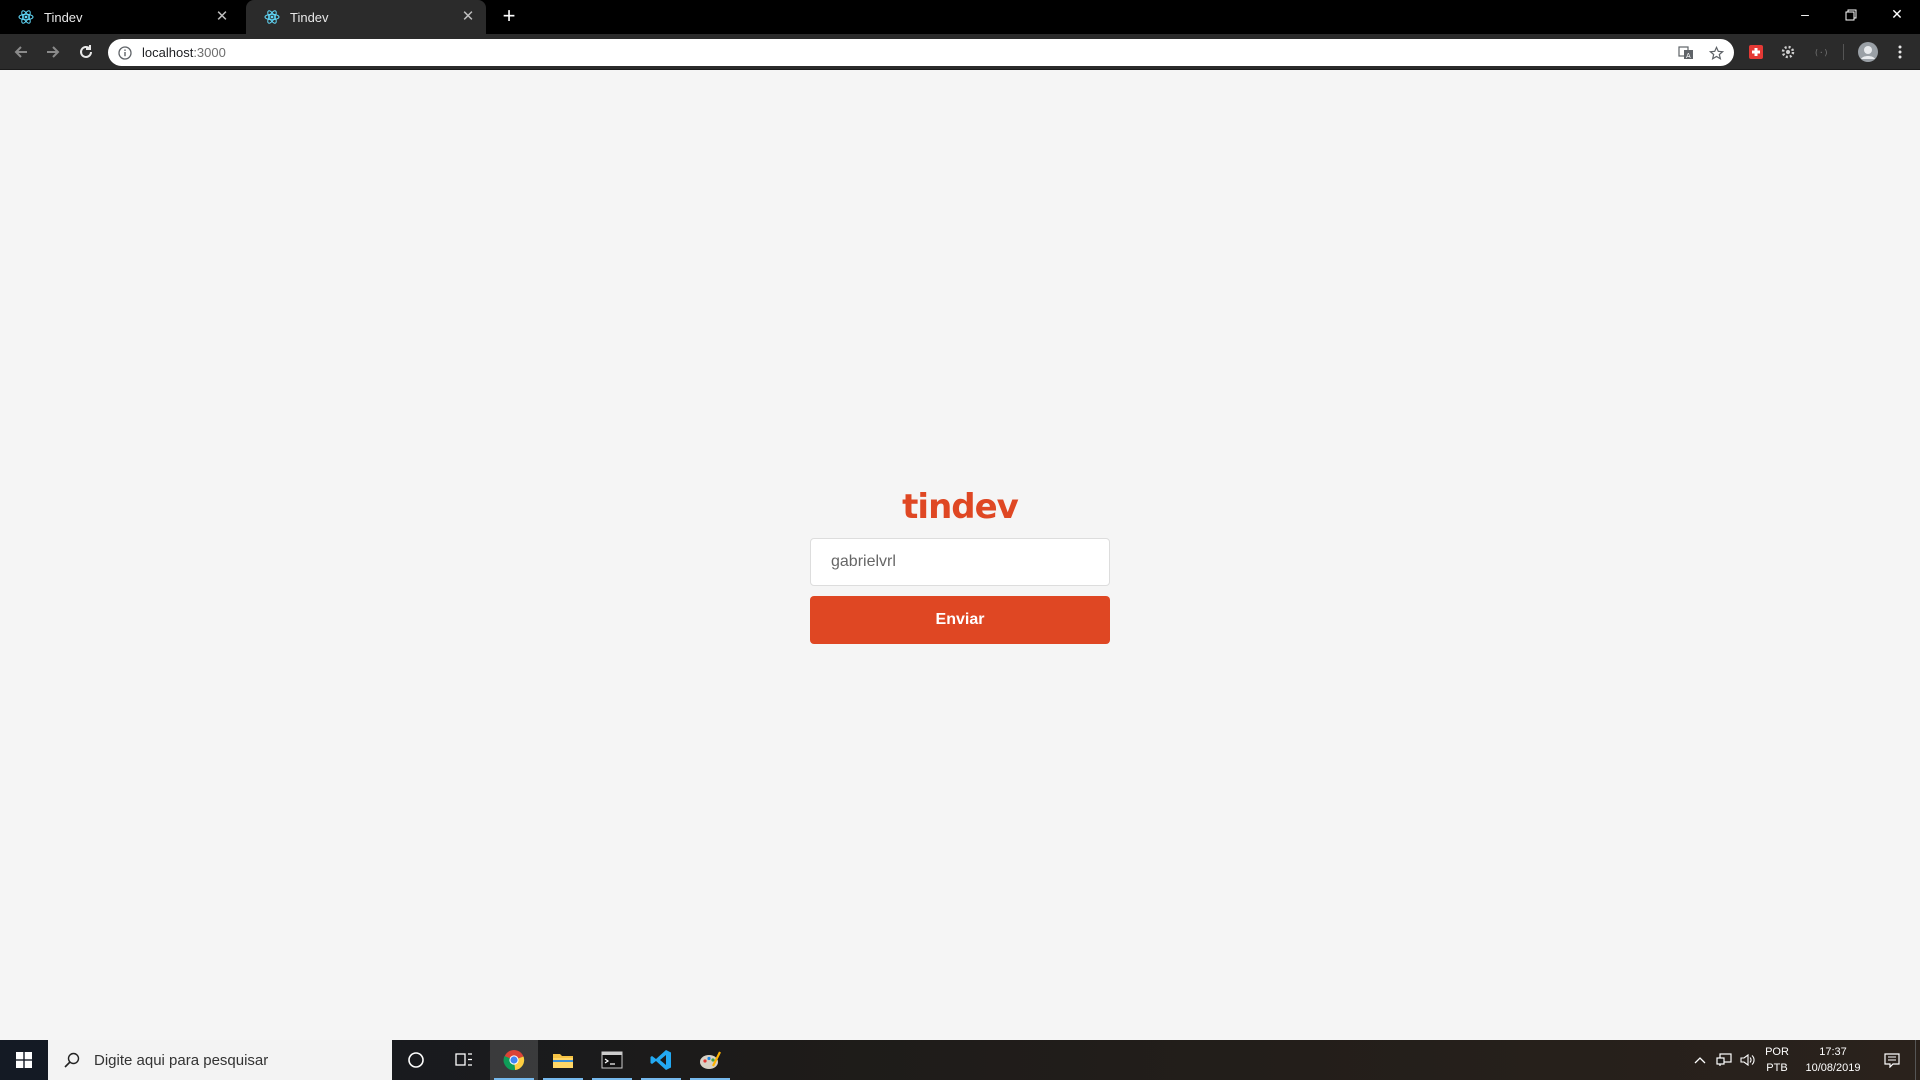 The image size is (1920, 1080). I want to click on profile-avatar-icon, so click(1868, 52).